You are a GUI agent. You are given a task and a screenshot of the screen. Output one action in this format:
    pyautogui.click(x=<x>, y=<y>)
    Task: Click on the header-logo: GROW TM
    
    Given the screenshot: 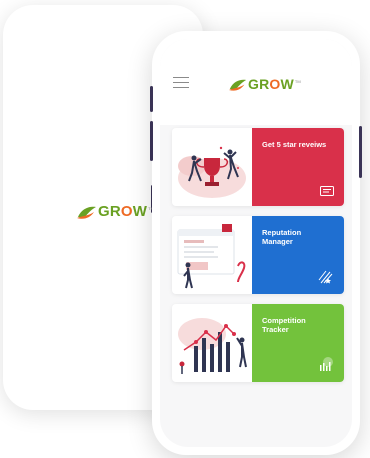 What is the action you would take?
    pyautogui.click(x=264, y=84)
    